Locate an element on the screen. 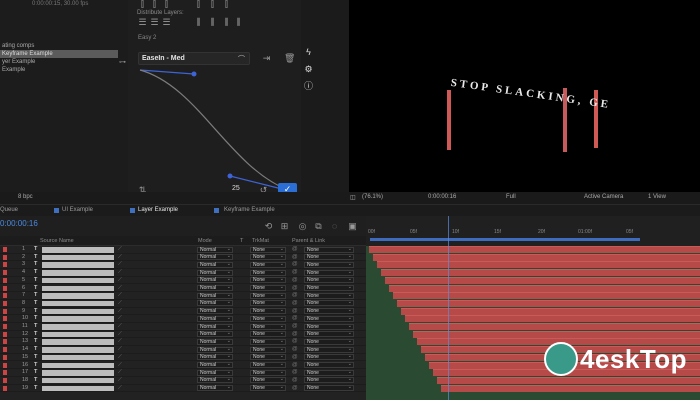 This screenshot has height=400, width=700. work-area-bar is located at coordinates (505, 239).